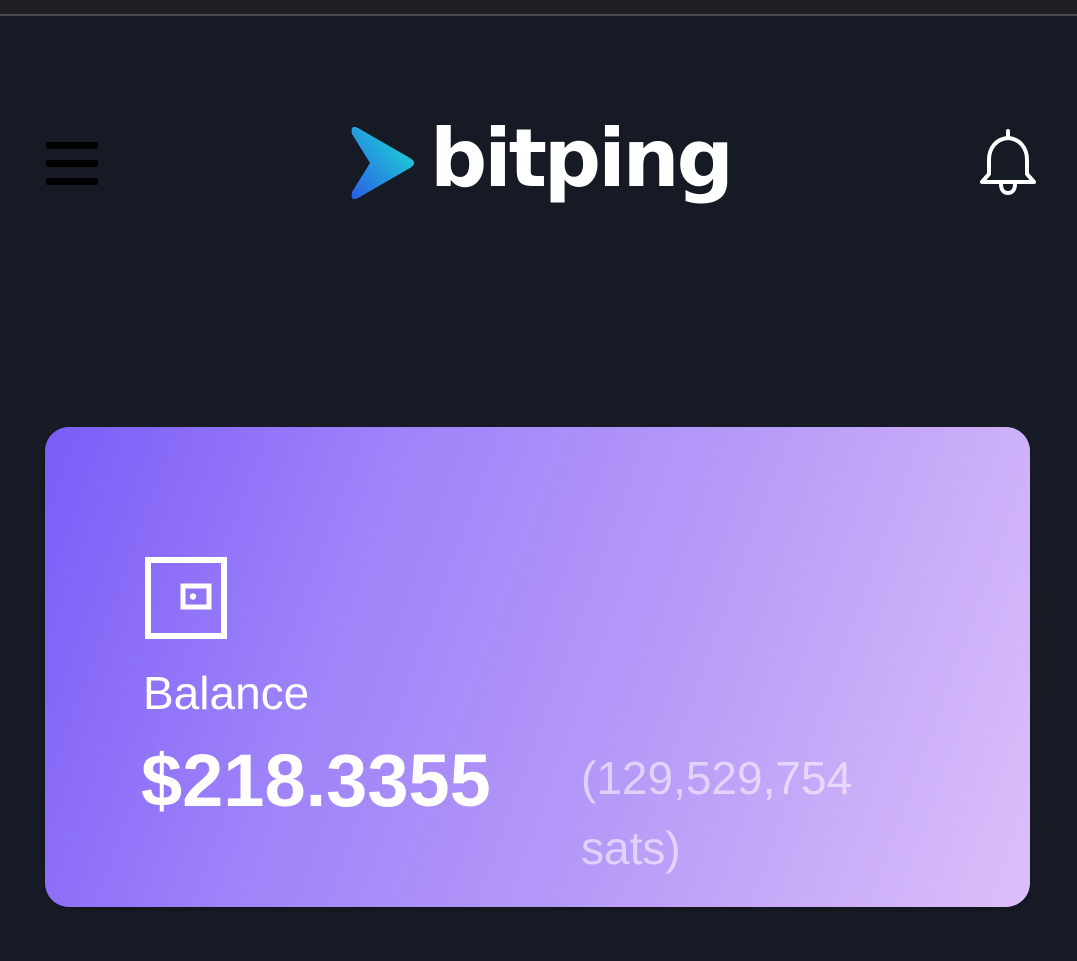  I want to click on balance-sats-value: (129,529,754, so click(717, 778).